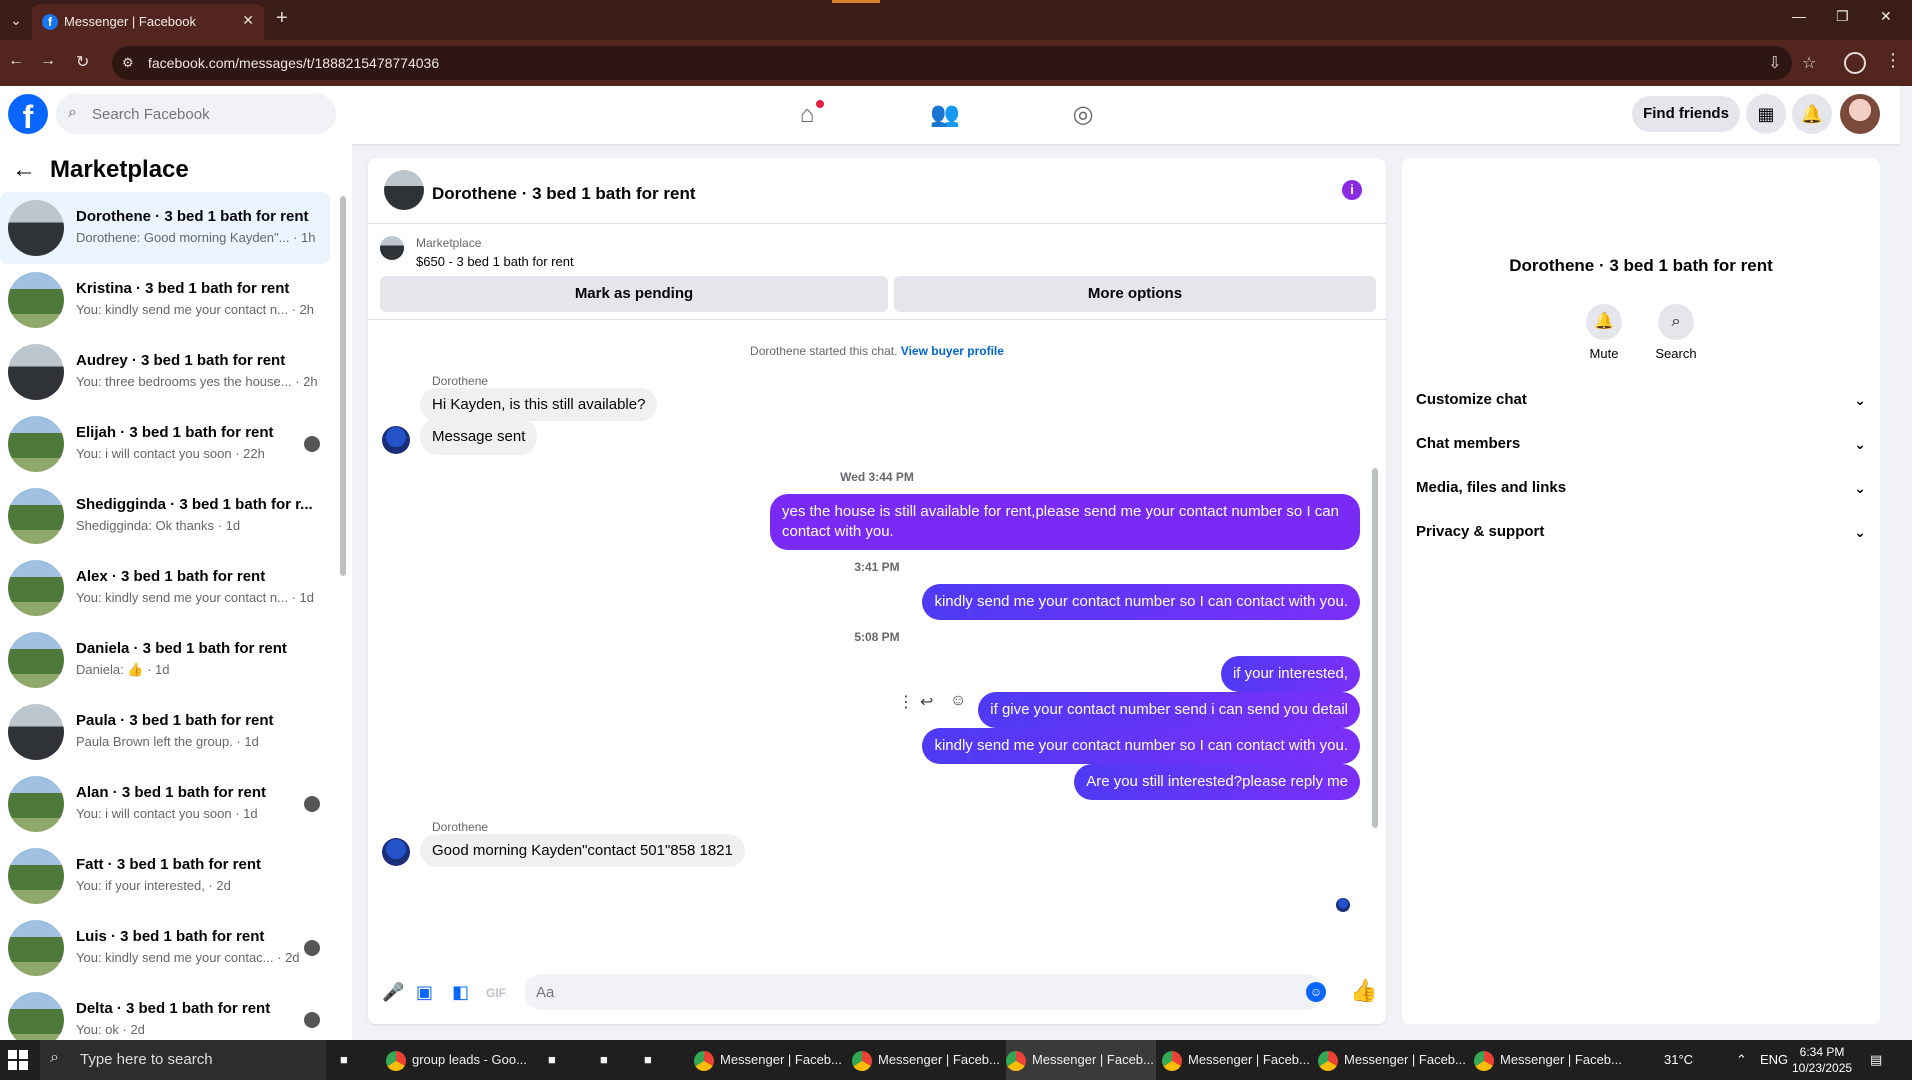 The width and height of the screenshot is (1912, 1080). I want to click on search-button: ⌕ Search, so click(1676, 332).